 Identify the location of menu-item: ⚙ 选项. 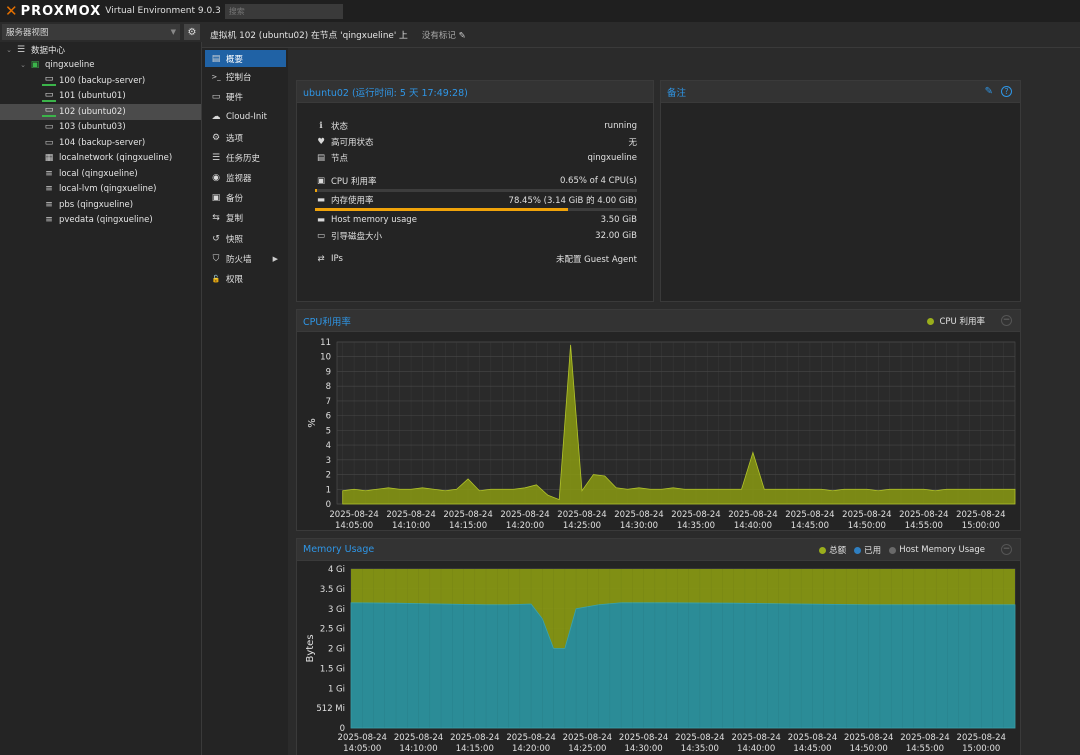
(245, 138).